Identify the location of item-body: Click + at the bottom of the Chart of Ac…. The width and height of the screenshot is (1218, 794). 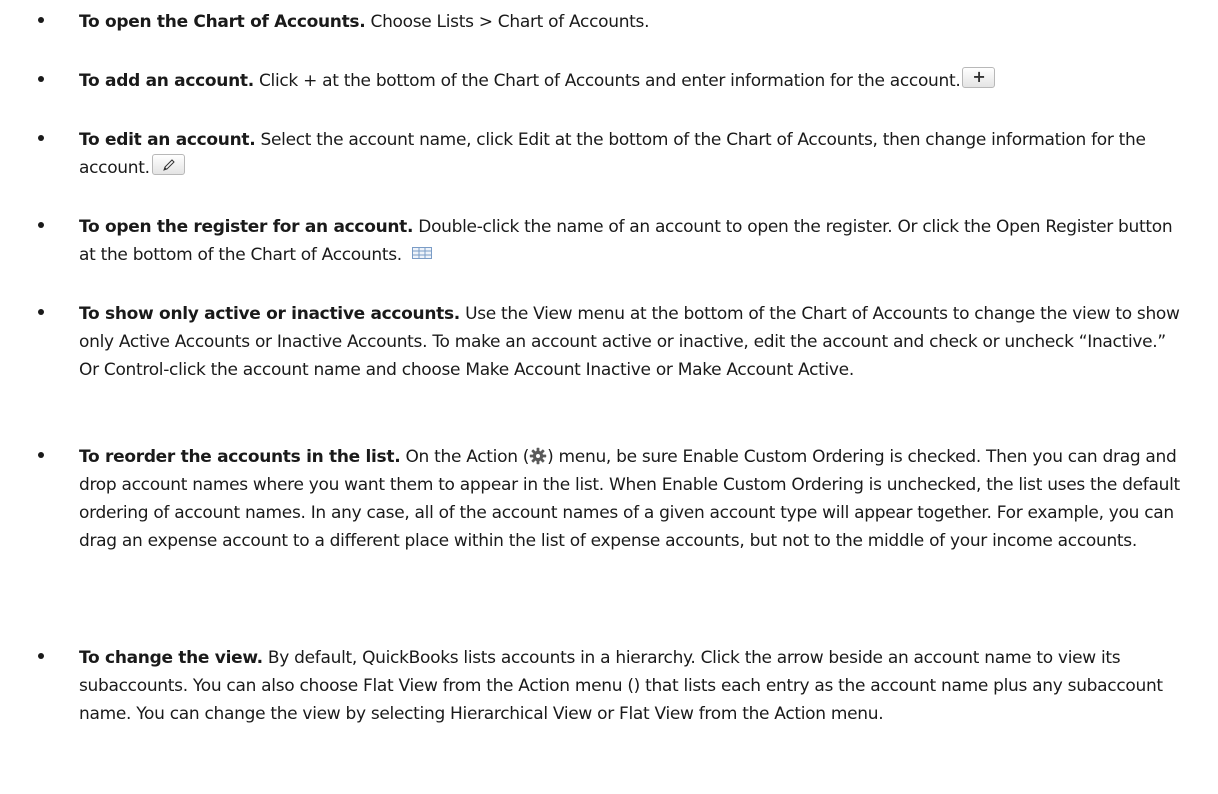
(607, 81).